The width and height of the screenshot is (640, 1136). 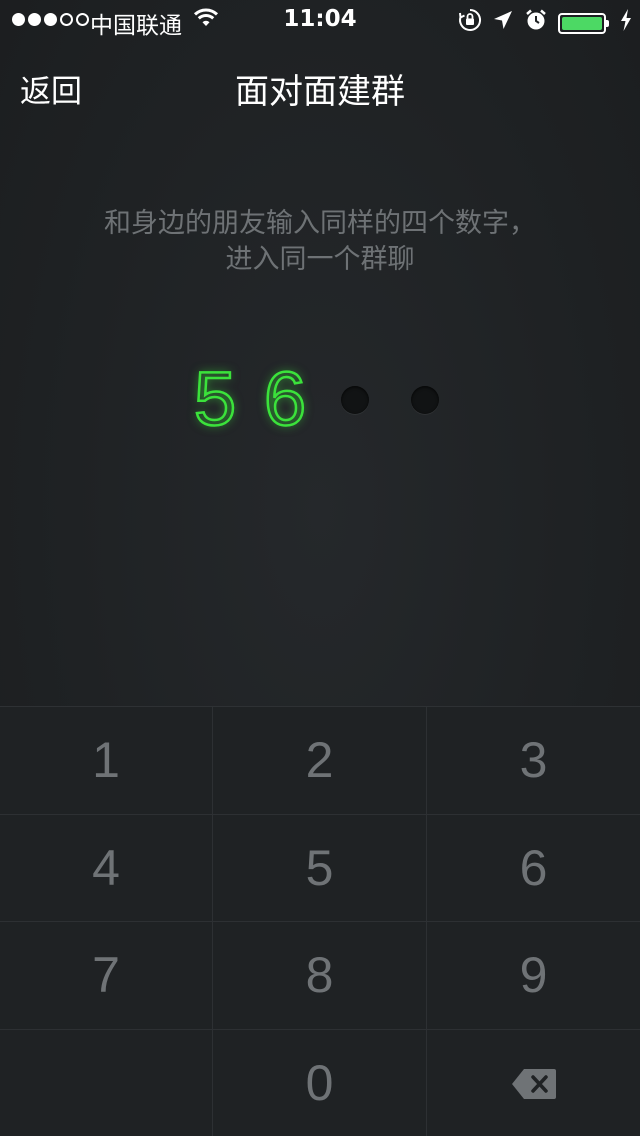 What do you see at coordinates (320, 1082) in the screenshot?
I see `key-0: 0` at bounding box center [320, 1082].